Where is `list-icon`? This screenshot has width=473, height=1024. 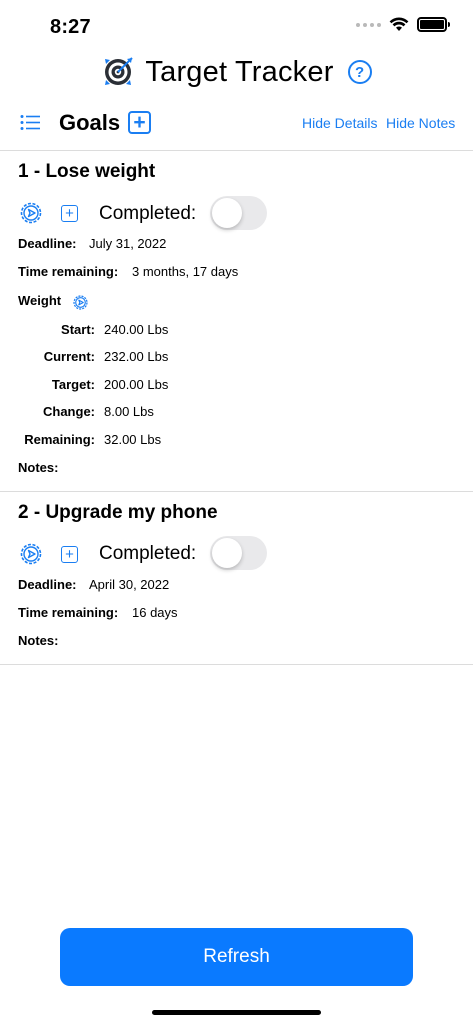 list-icon is located at coordinates (30, 122).